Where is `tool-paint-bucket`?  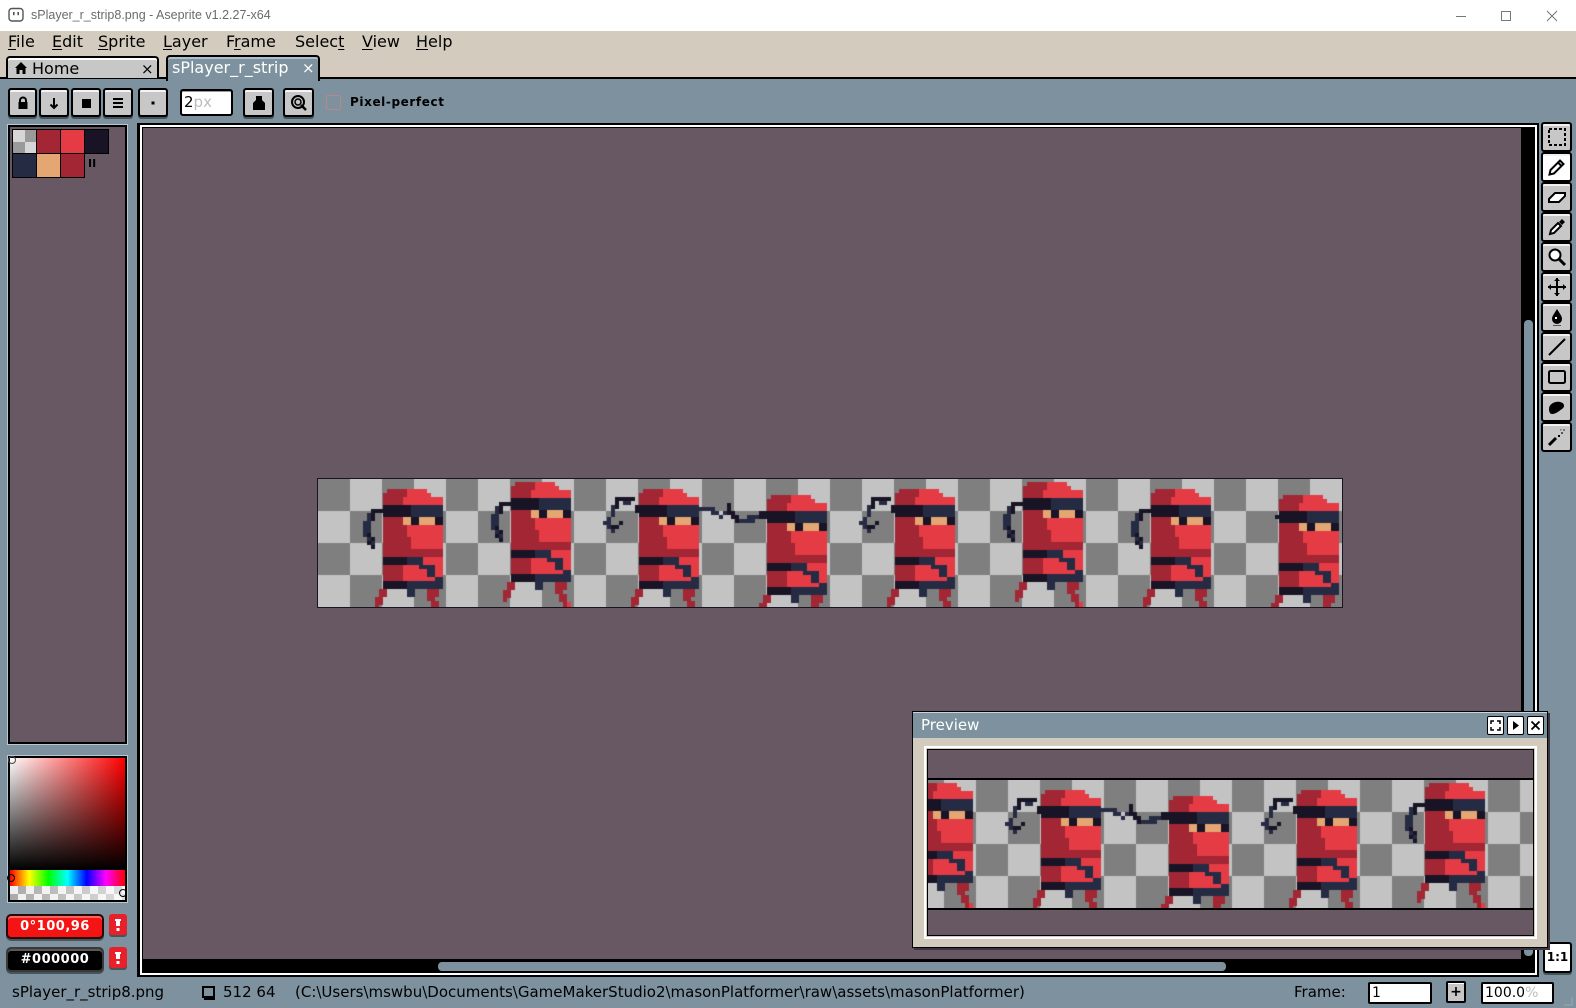 tool-paint-bucket is located at coordinates (1556, 317).